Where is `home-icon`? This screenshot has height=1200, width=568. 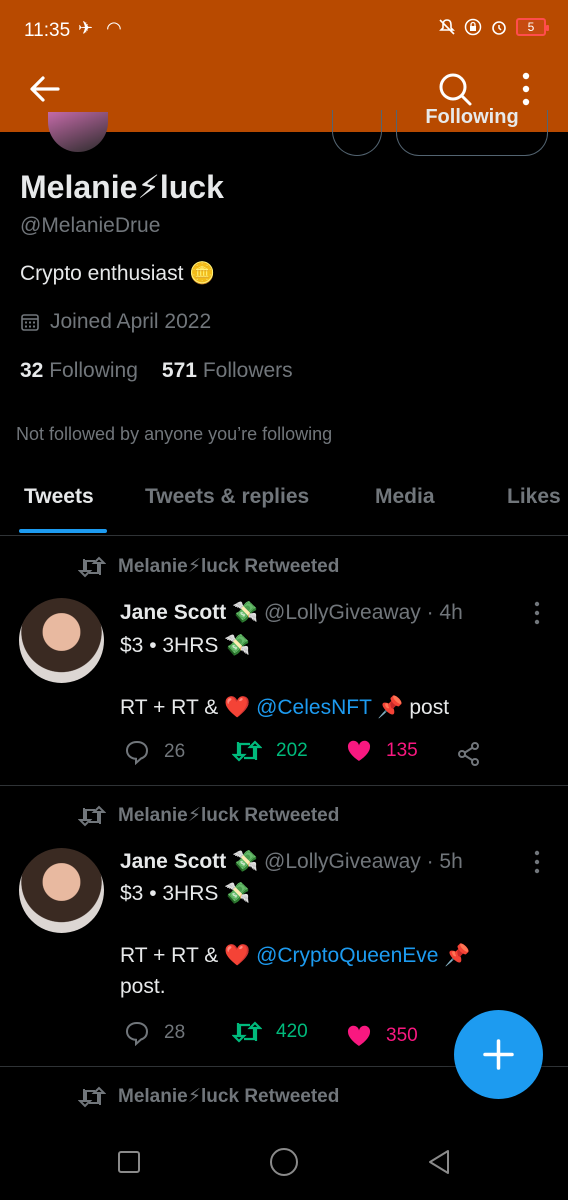 home-icon is located at coordinates (284, 1162).